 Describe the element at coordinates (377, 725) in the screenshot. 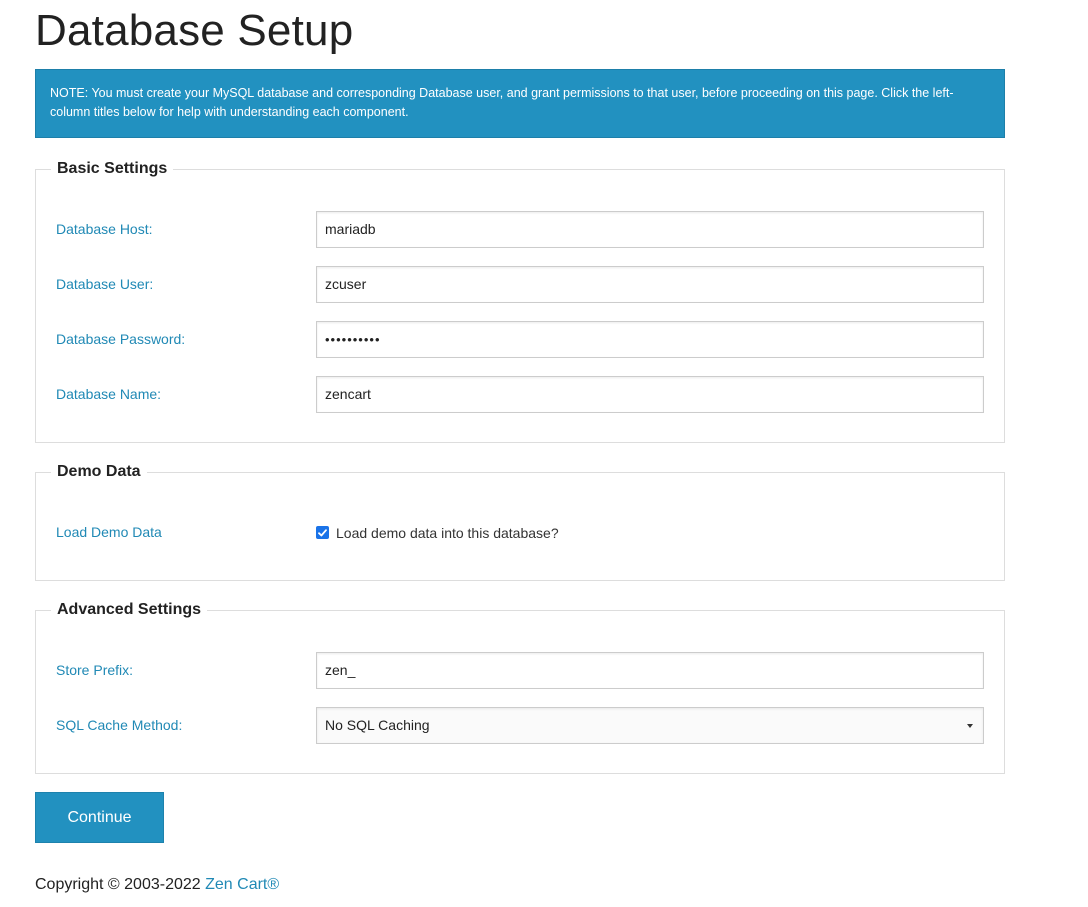

I see `sql-cache-method-value: No SQL Caching` at that location.